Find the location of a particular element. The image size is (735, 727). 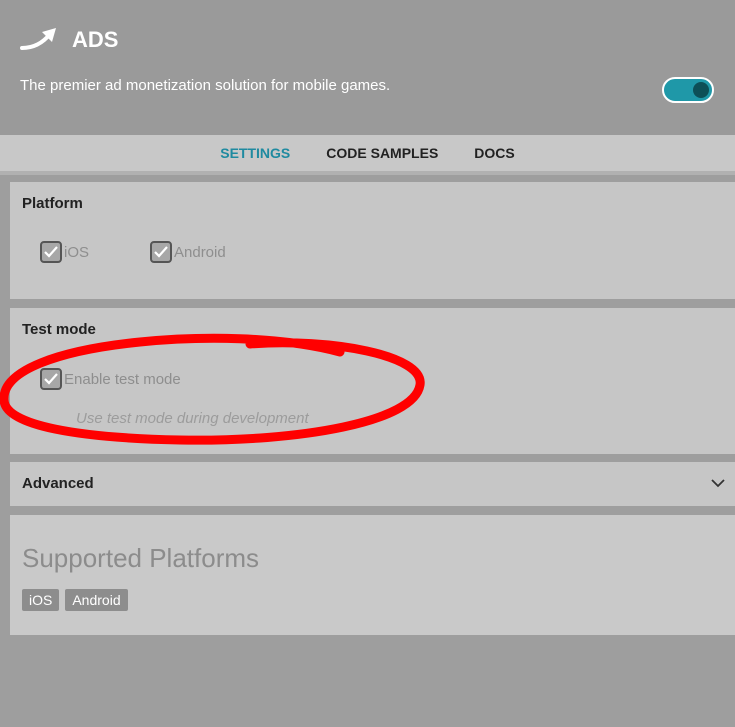

tab-bar: SETTINGS CODE SAMPLES DOCS is located at coordinates (367, 155).